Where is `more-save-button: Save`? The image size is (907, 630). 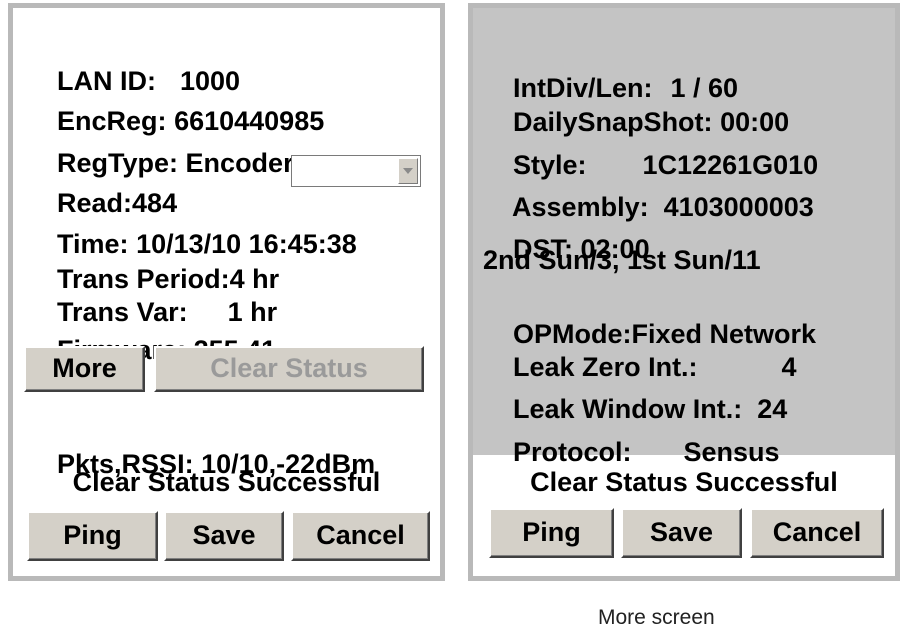
more-save-button: Save is located at coordinates (681, 533).